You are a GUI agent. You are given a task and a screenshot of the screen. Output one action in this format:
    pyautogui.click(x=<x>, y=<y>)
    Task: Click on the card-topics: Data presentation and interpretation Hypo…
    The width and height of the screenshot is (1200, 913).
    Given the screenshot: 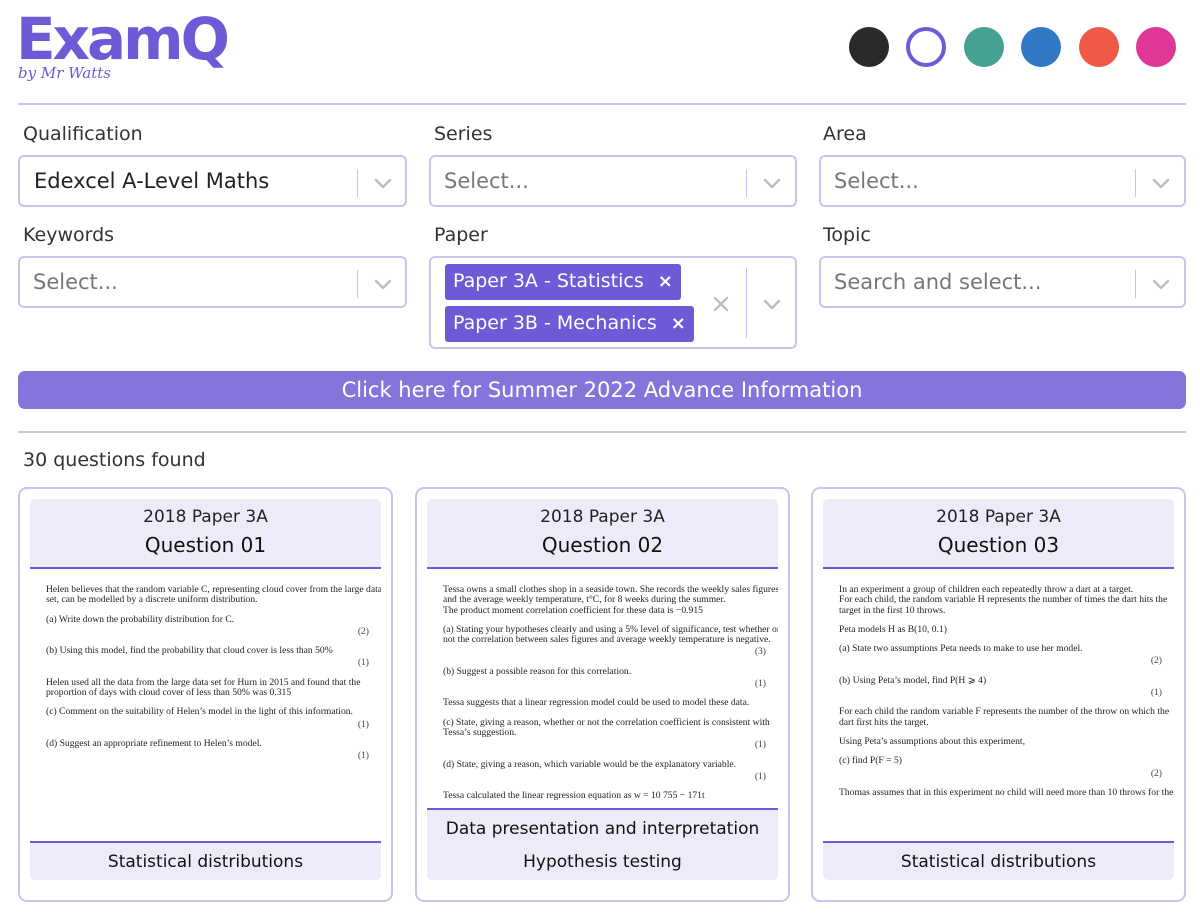 What is the action you would take?
    pyautogui.click(x=602, y=844)
    